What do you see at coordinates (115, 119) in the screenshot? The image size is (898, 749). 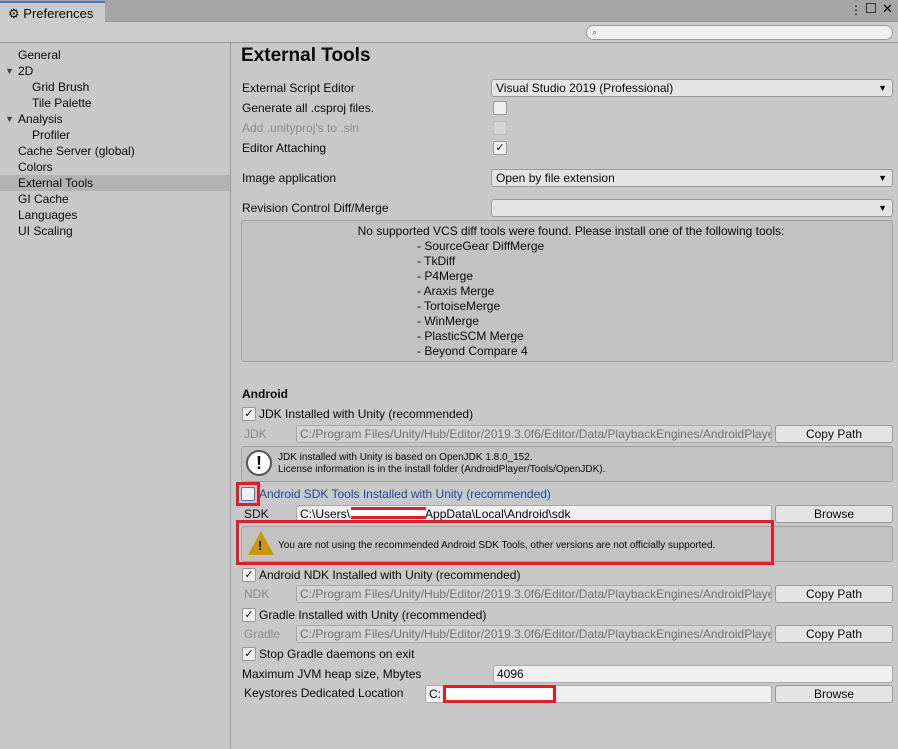 I see `sidebar-item-analysis: ▼ Analysis` at bounding box center [115, 119].